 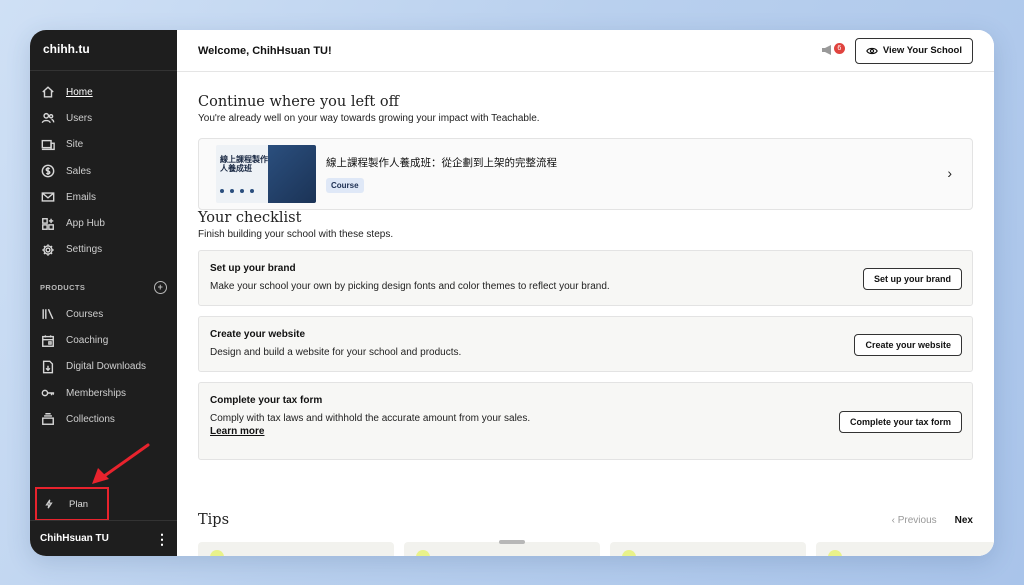 I want to click on complete-tax-form-button: Complete your tax form, so click(x=900, y=422).